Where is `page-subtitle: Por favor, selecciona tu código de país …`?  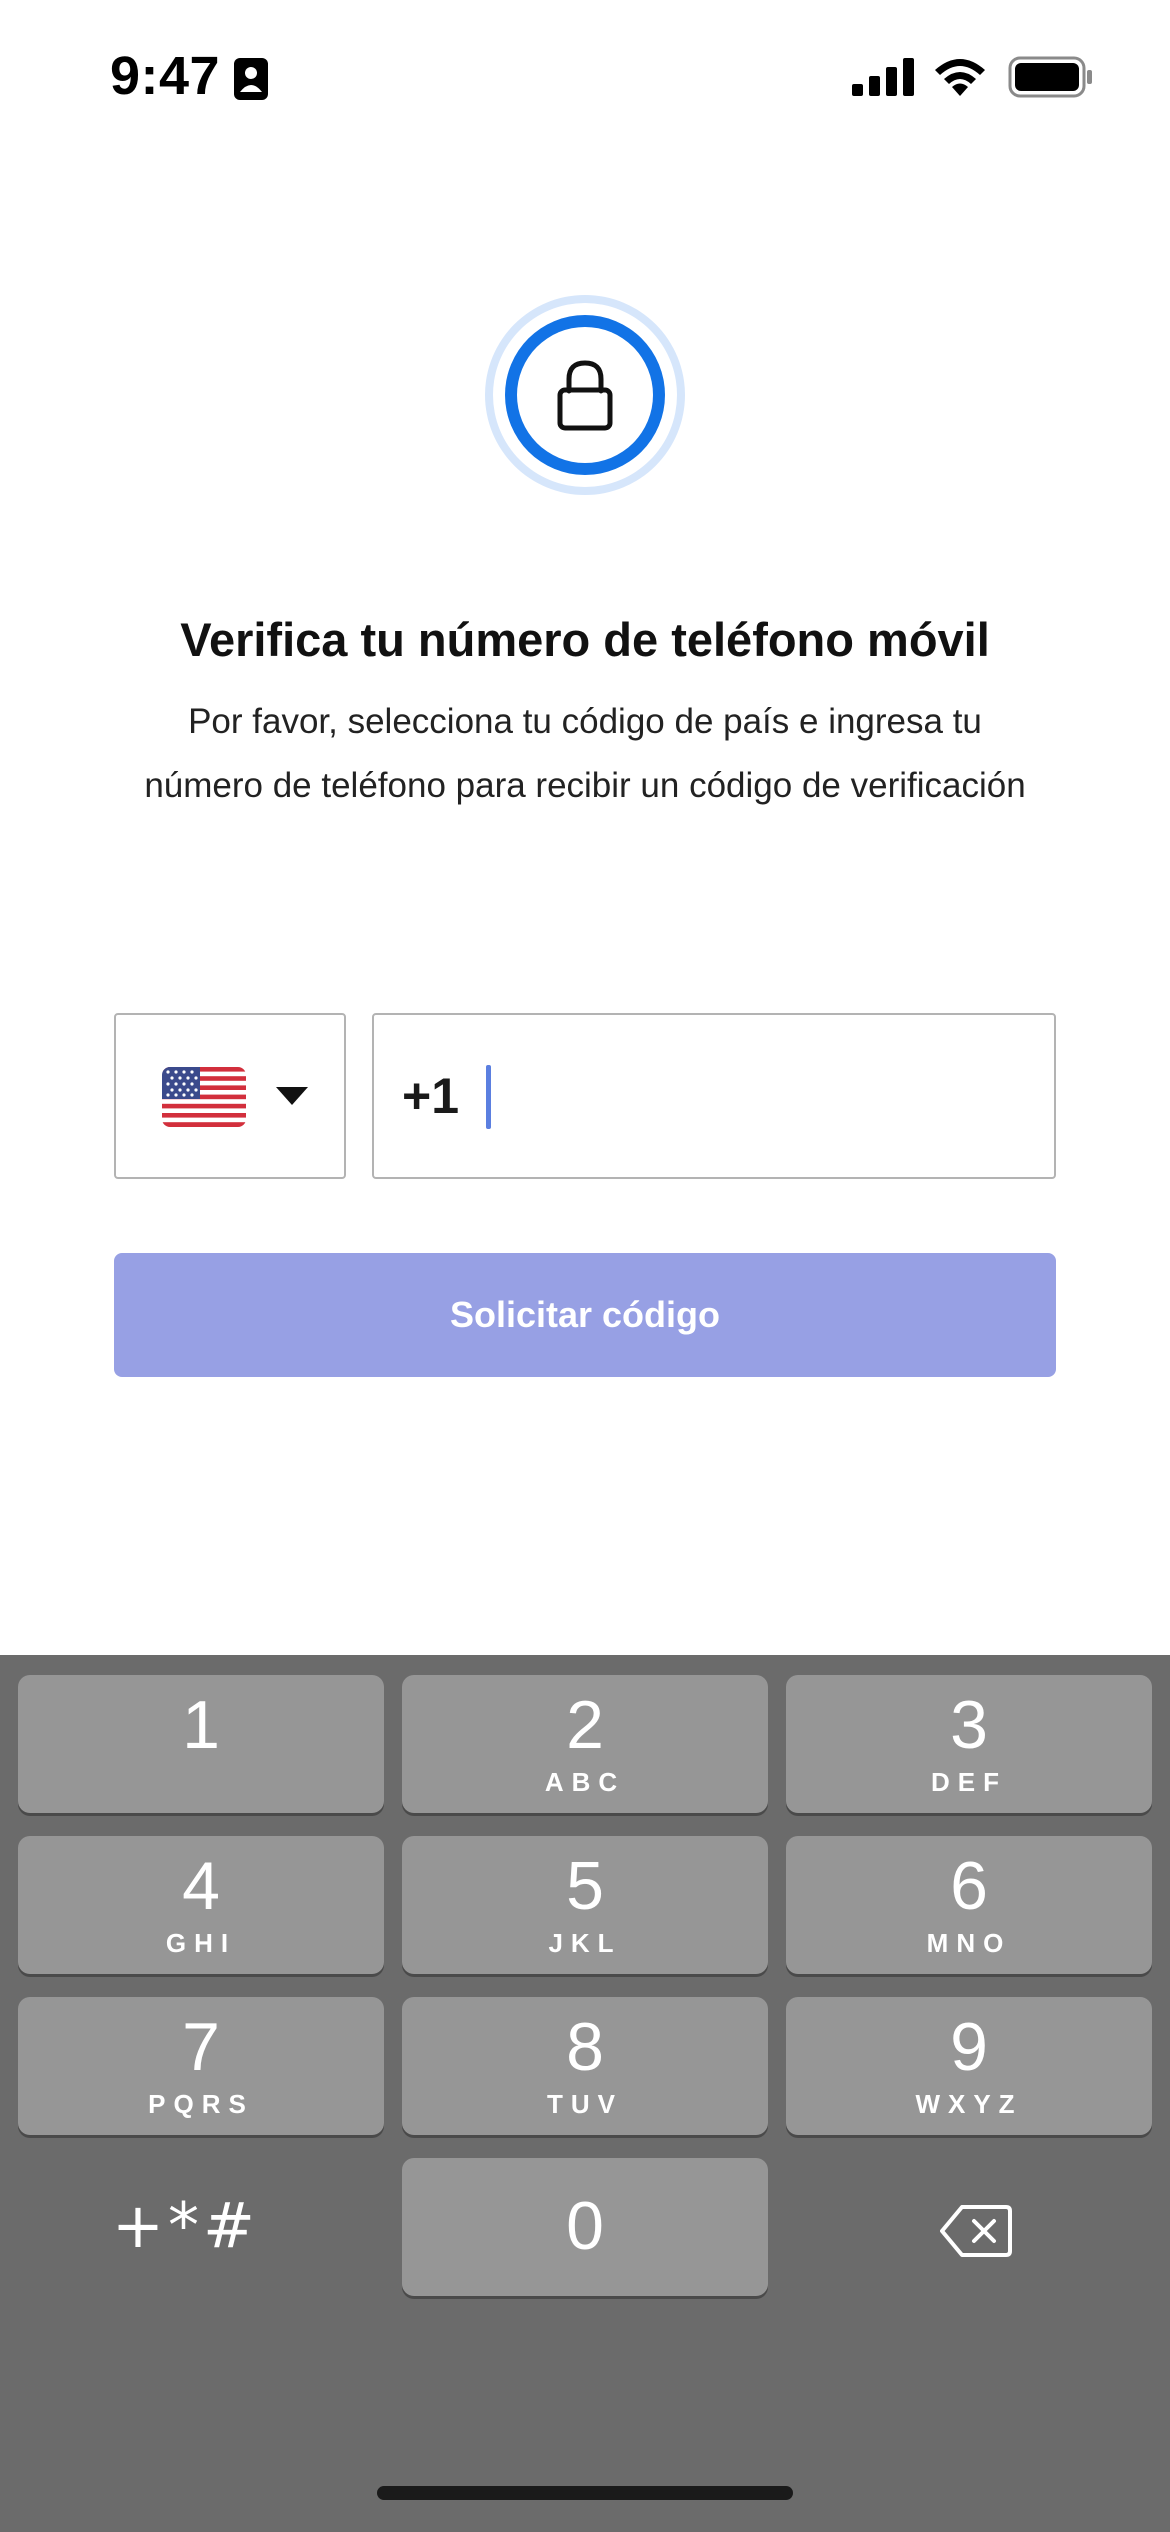 page-subtitle: Por favor, selecciona tu código de país … is located at coordinates (585, 753).